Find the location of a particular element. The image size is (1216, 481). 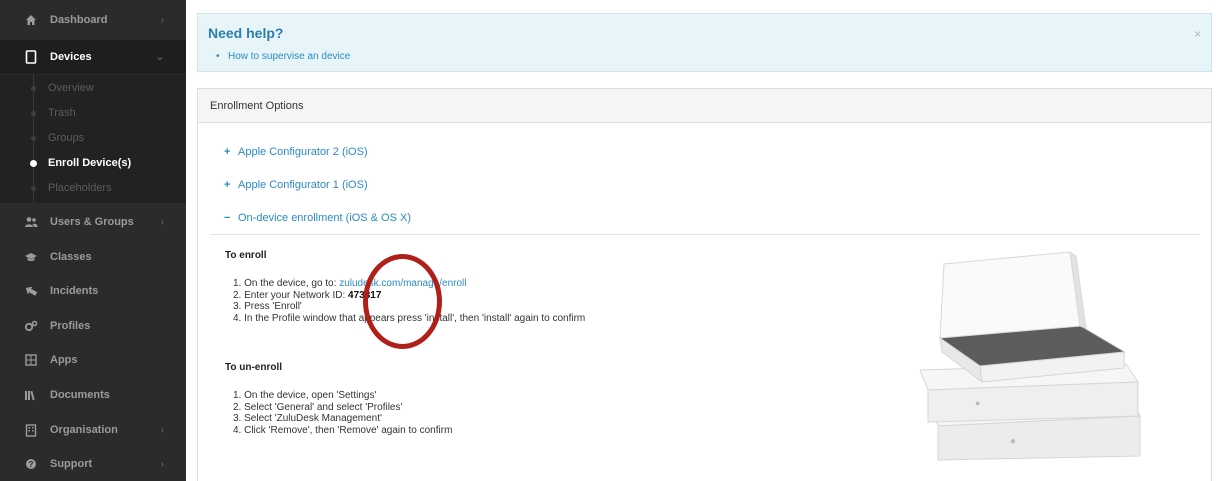

help-link: How to supervise an device is located at coordinates (283, 56).